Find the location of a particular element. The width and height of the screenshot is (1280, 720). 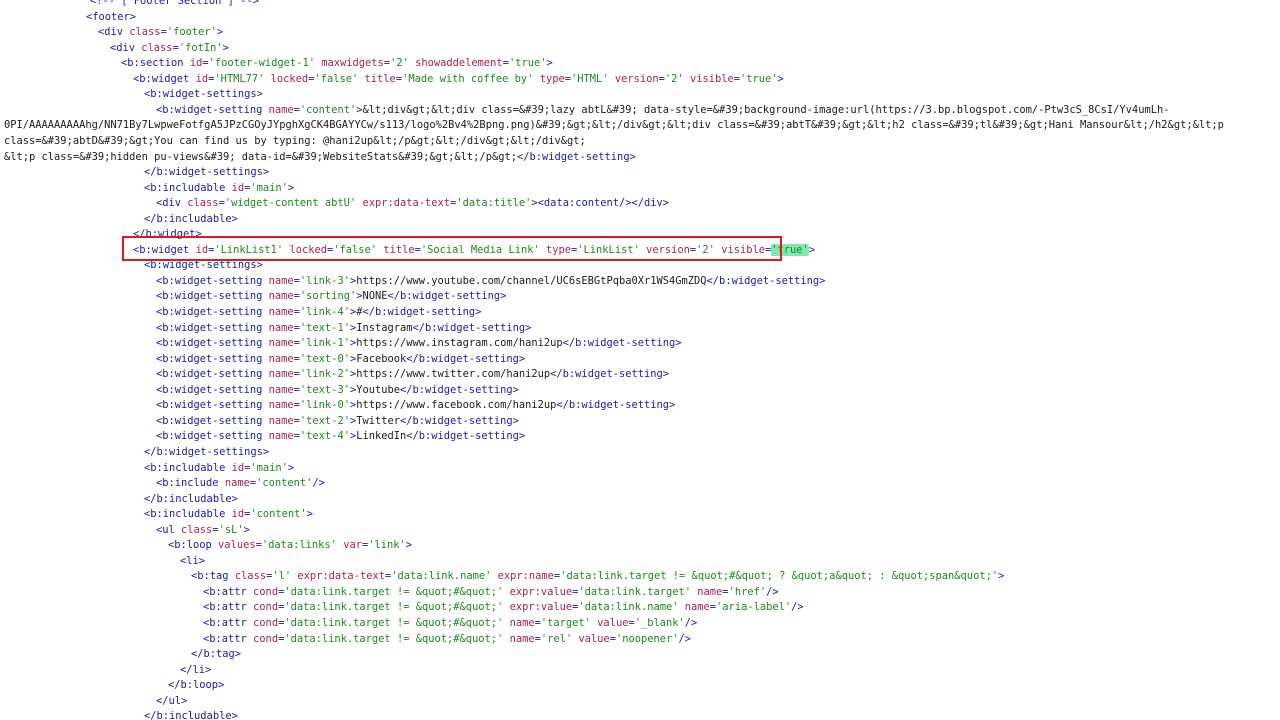

code-token: <footer> is located at coordinates (111, 16).